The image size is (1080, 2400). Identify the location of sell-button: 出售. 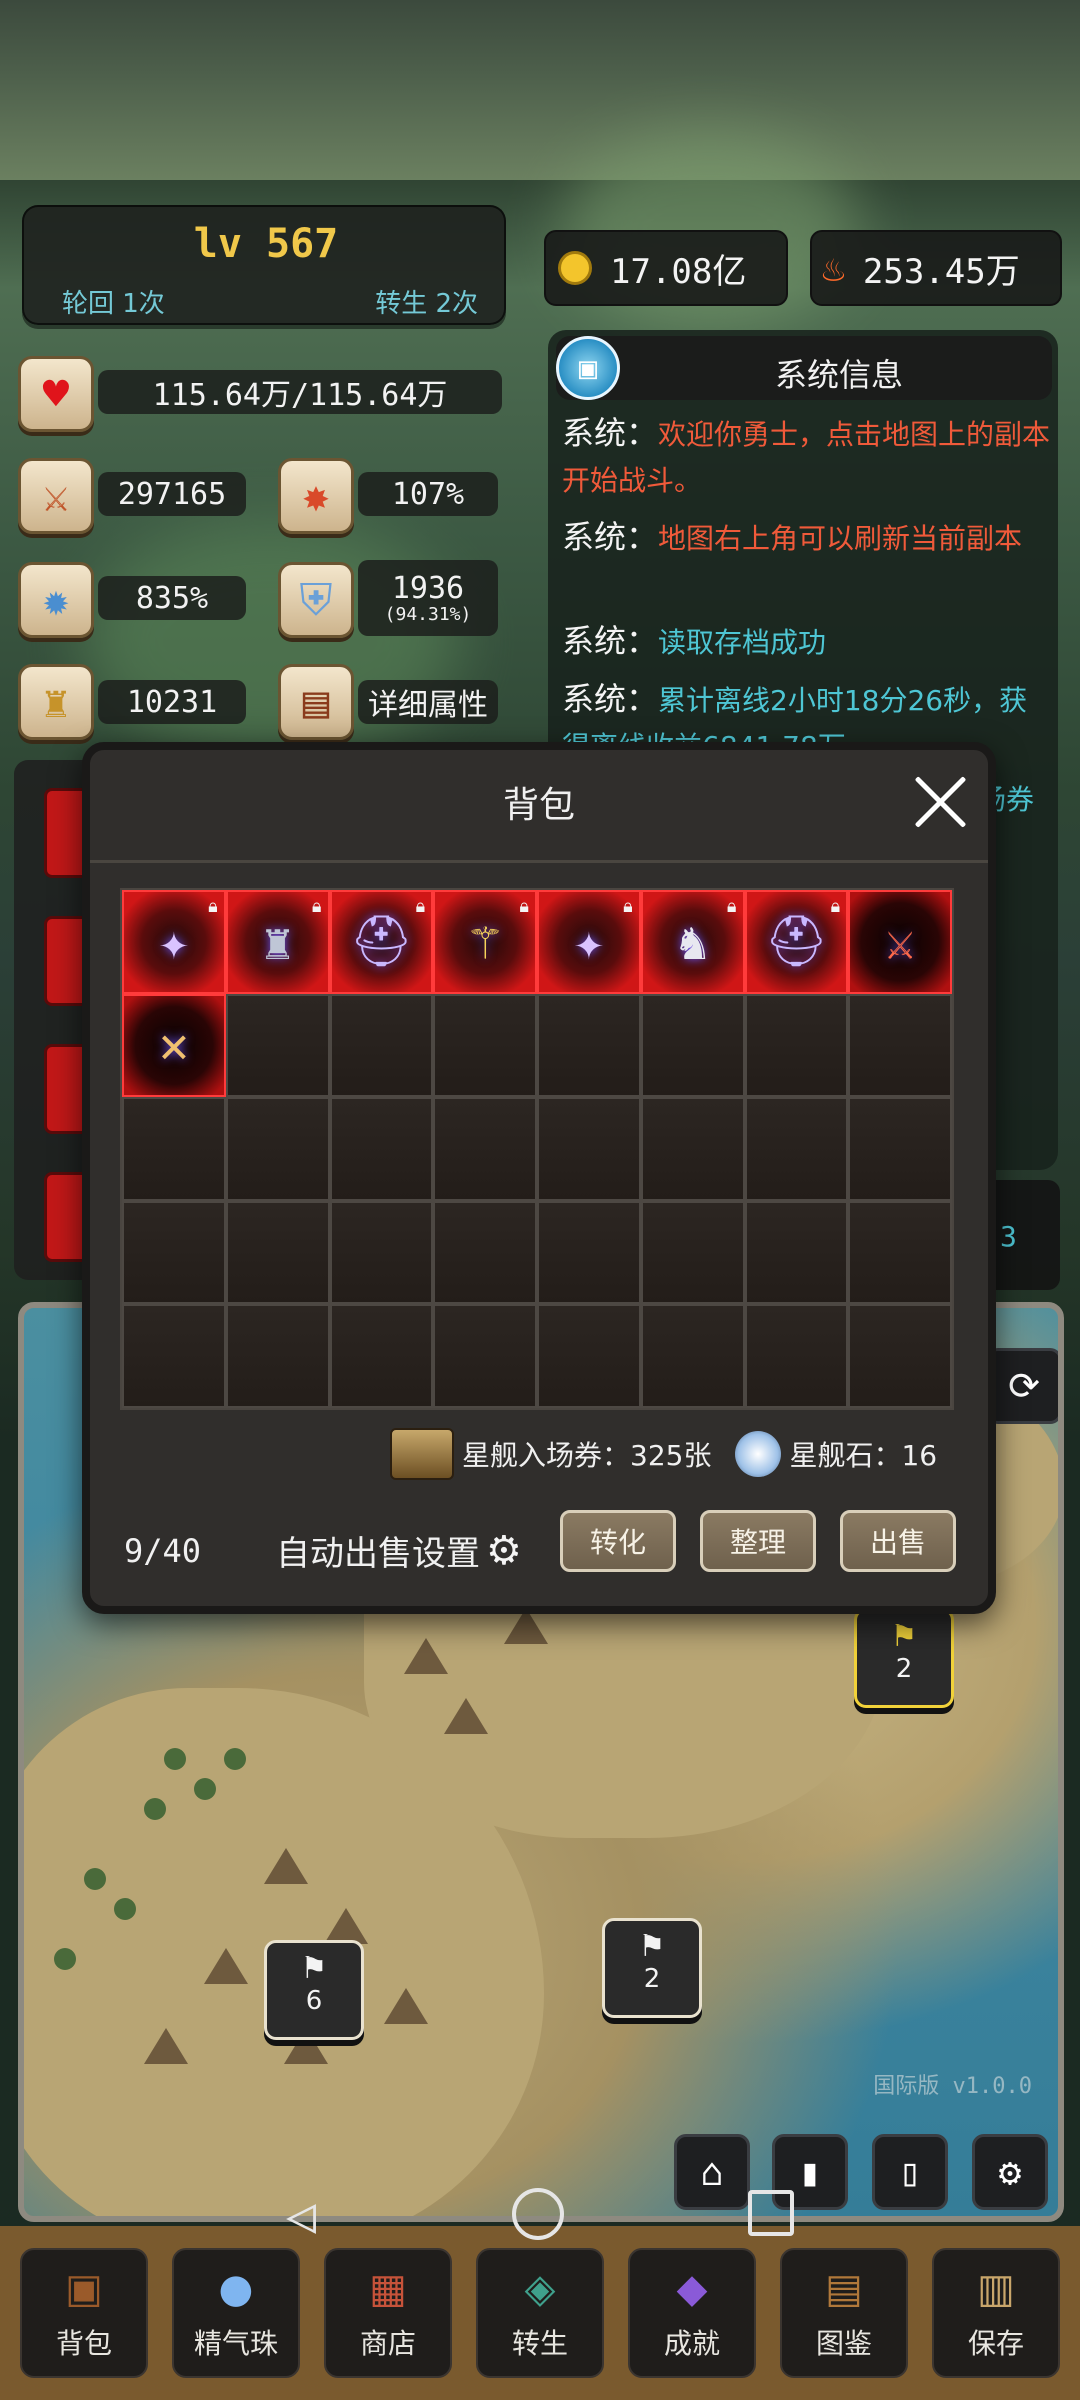
(898, 1541).